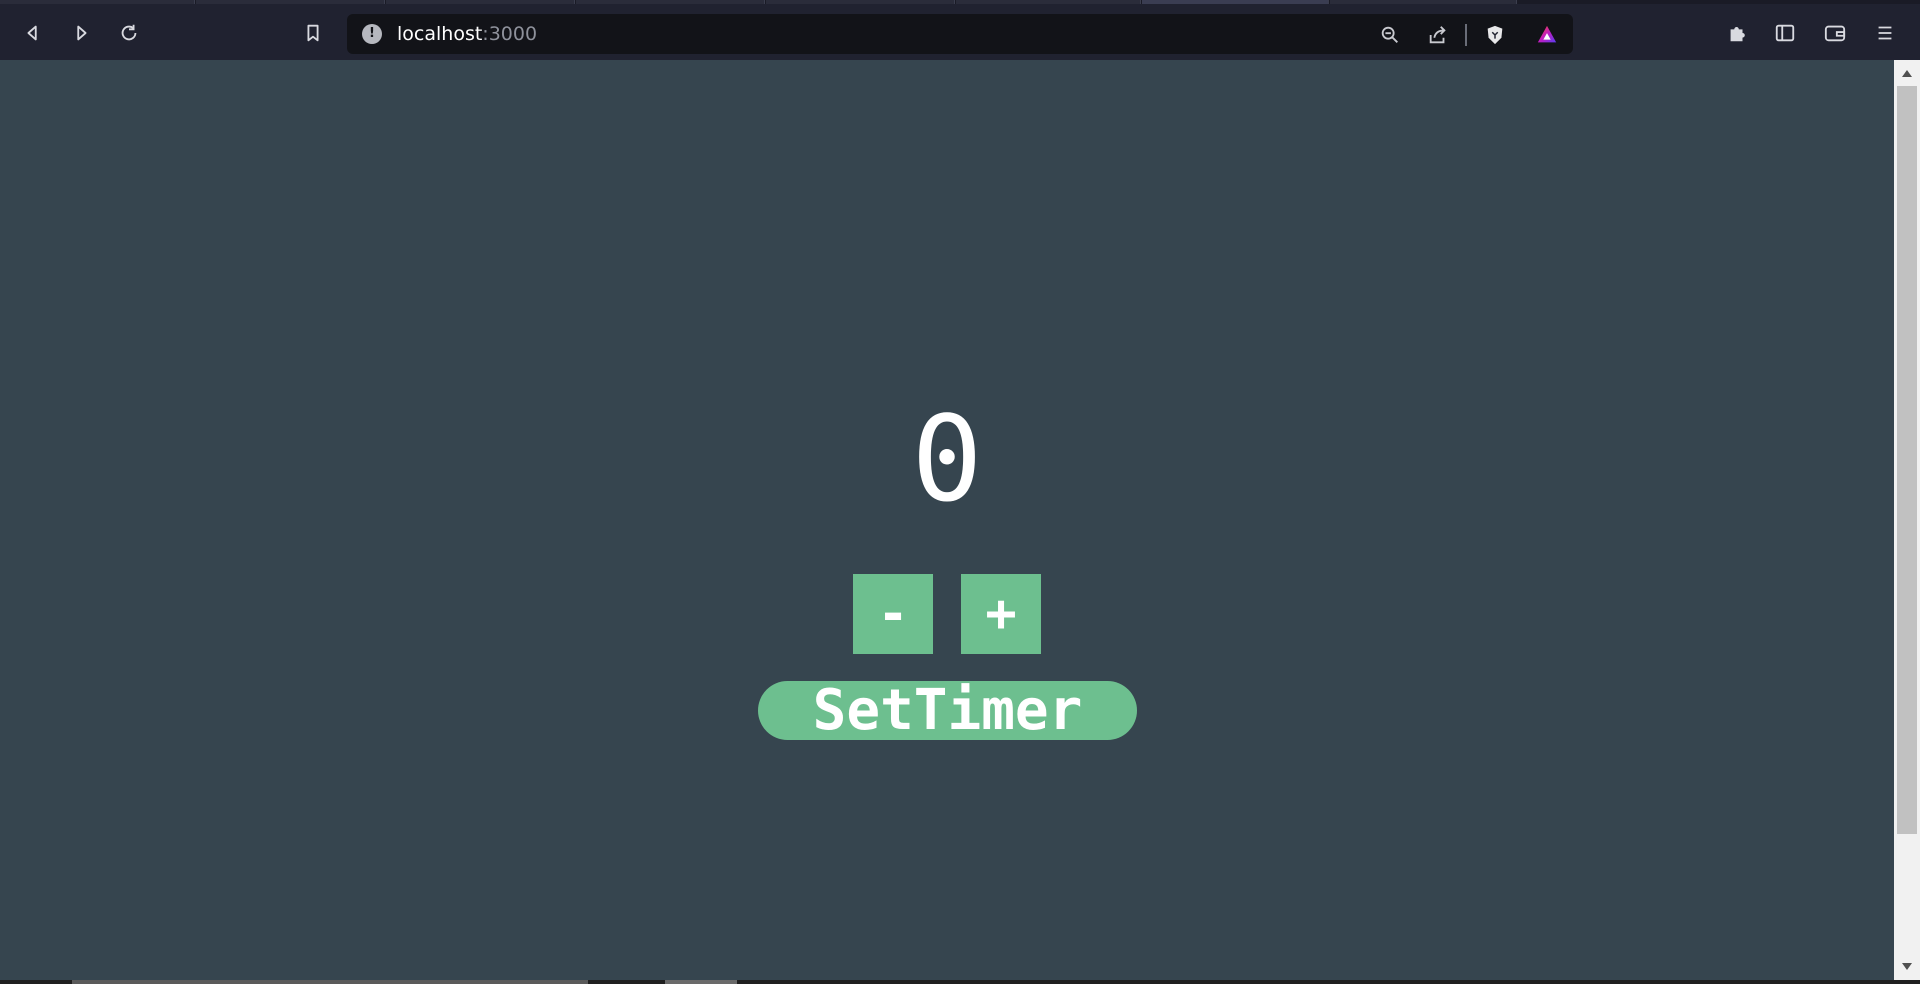 The image size is (1920, 984). What do you see at coordinates (1907, 966) in the screenshot?
I see `scroll-down-icon` at bounding box center [1907, 966].